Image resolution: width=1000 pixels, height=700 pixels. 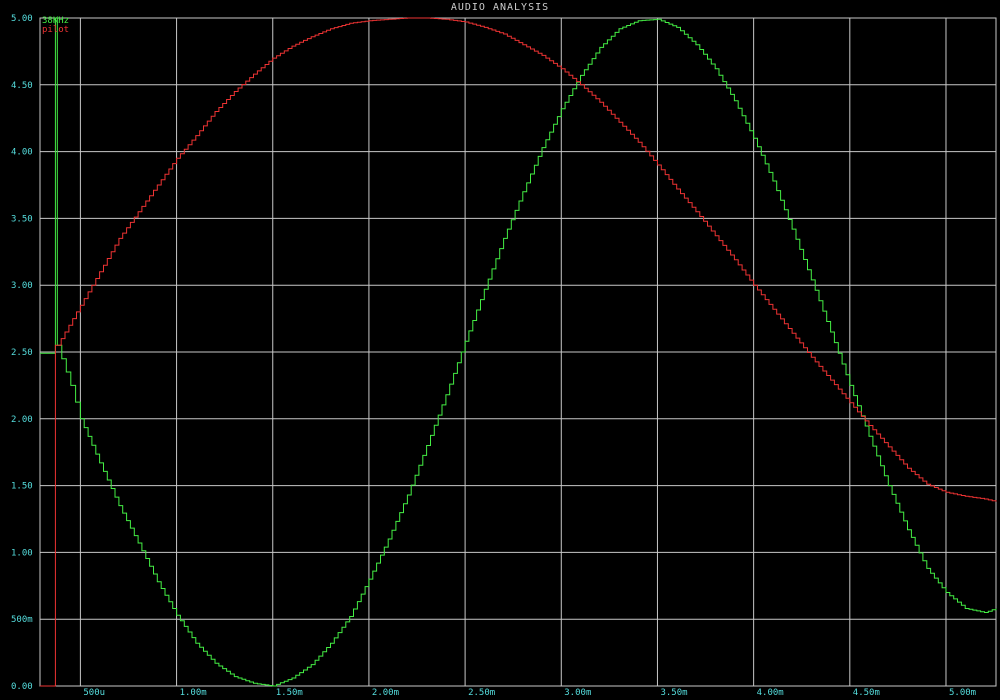 I want to click on y-tick-label: 500m, so click(x=22, y=620).